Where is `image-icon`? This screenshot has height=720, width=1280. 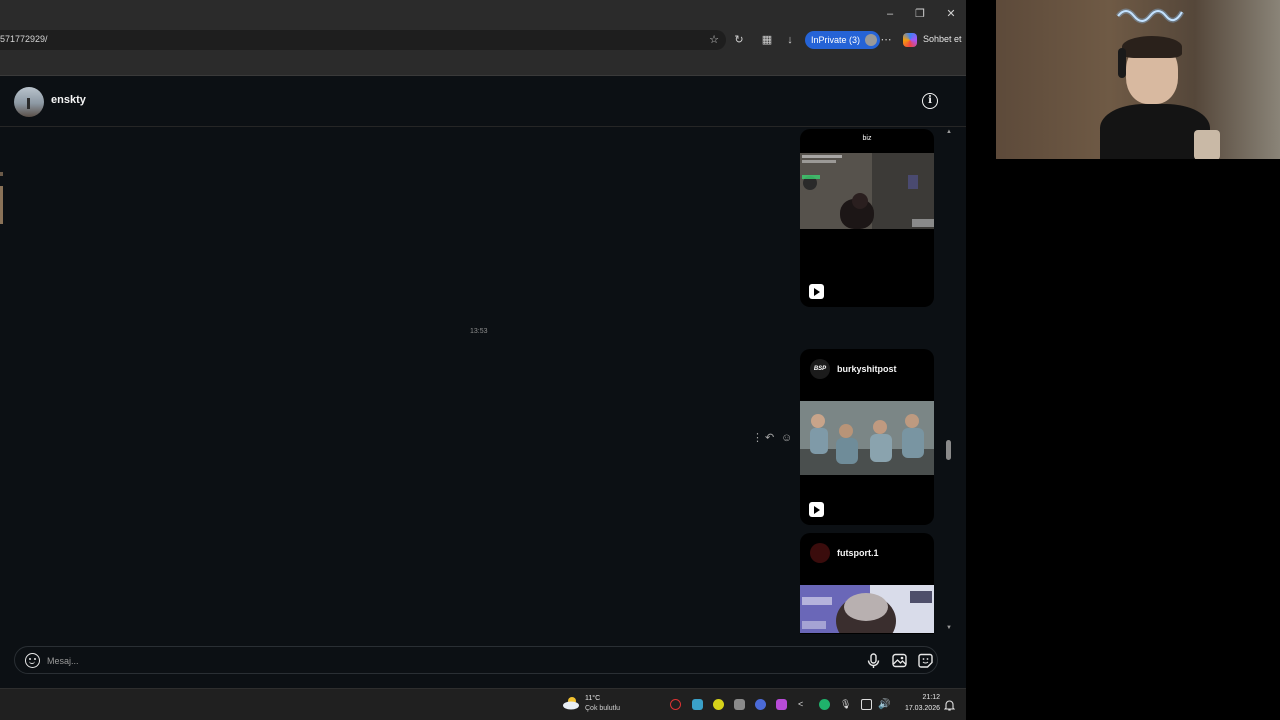 image-icon is located at coordinates (899, 660).